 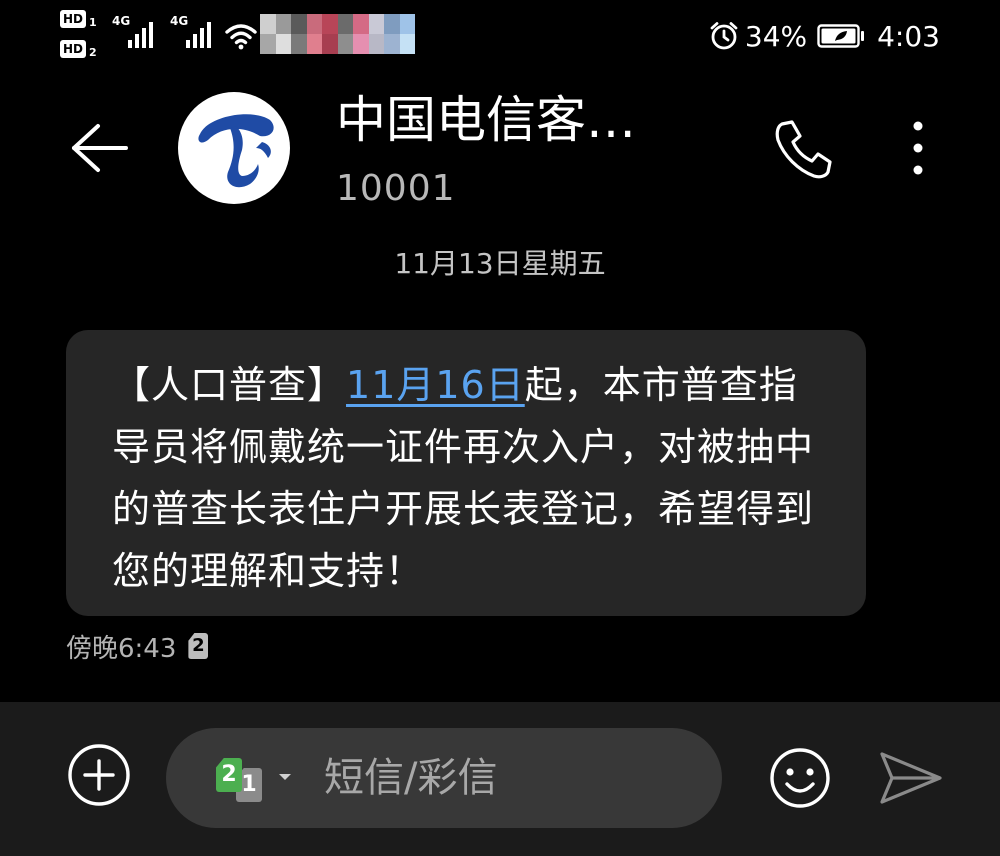 I want to click on hd-badge-sim1: HD 1, so click(x=82, y=21).